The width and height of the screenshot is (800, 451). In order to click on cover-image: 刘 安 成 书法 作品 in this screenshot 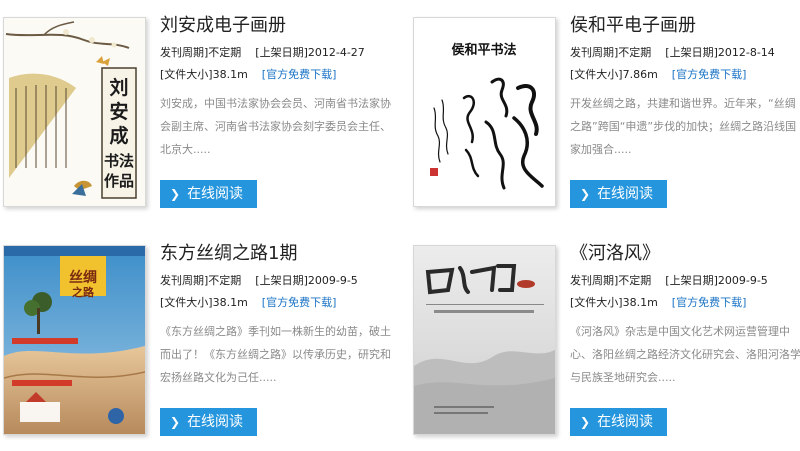, I will do `click(74, 112)`.